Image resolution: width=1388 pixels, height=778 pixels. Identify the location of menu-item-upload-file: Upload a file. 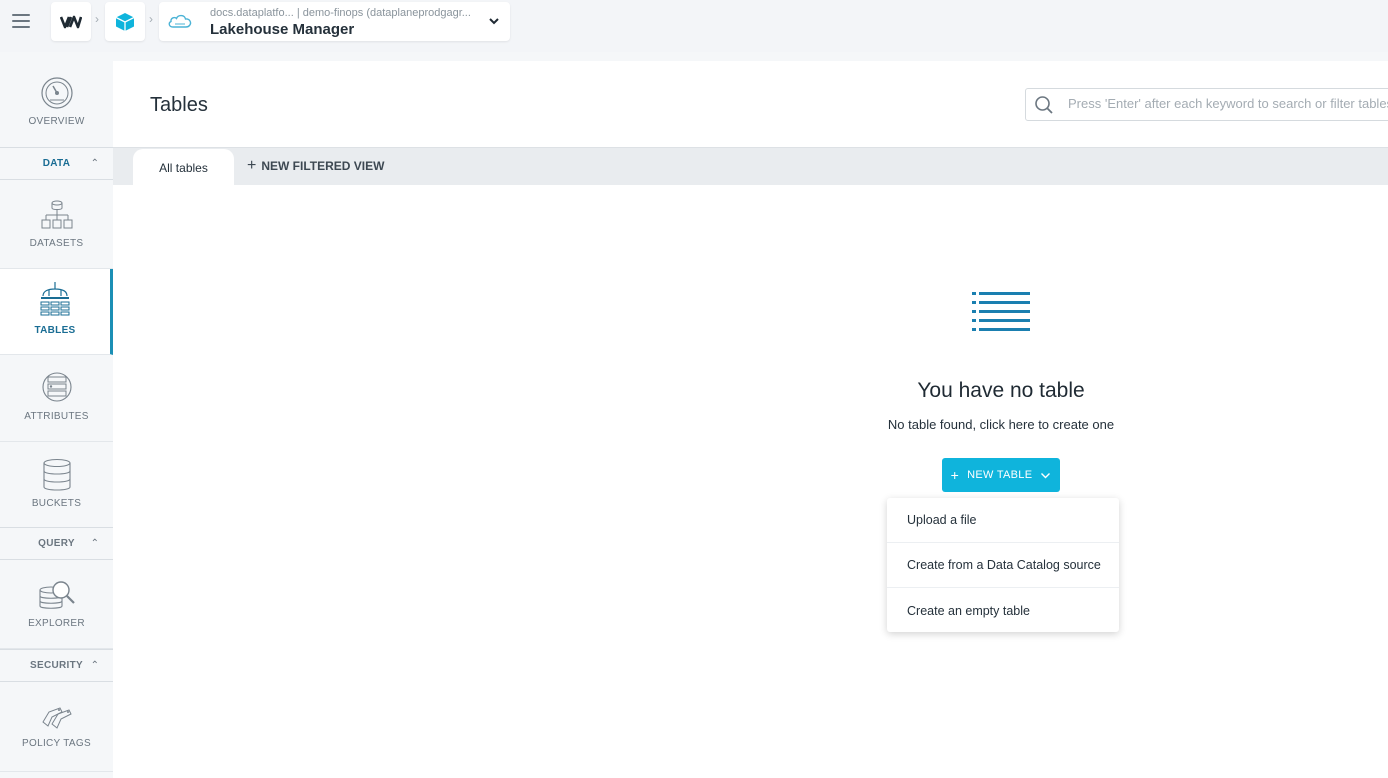
(1003, 520).